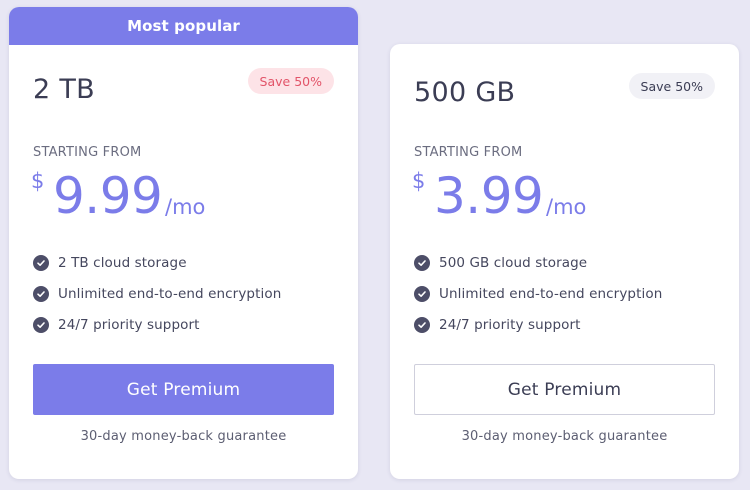 The height and width of the screenshot is (490, 750). I want to click on feature-item: 2 TB cloud storage, so click(157, 262).